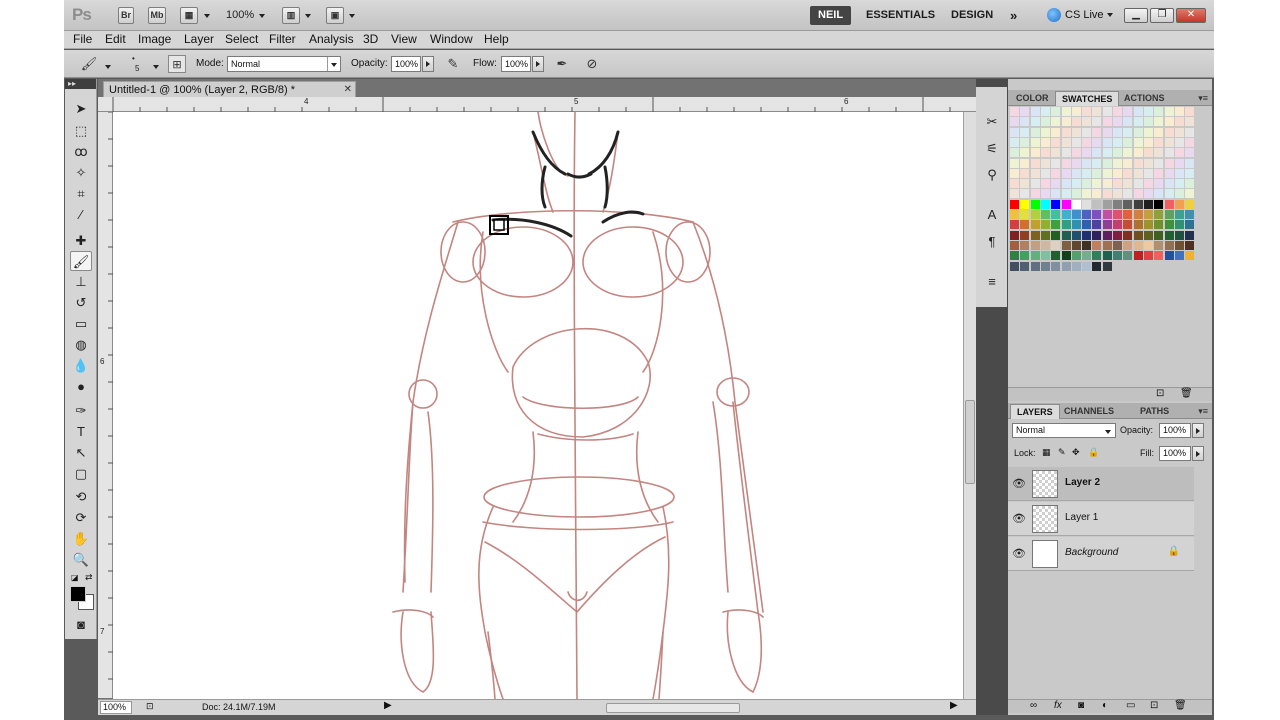 Image resolution: width=1280 pixels, height=720 pixels. Describe the element at coordinates (1106, 432) in the screenshot. I see `blend-mode-arrow` at that location.